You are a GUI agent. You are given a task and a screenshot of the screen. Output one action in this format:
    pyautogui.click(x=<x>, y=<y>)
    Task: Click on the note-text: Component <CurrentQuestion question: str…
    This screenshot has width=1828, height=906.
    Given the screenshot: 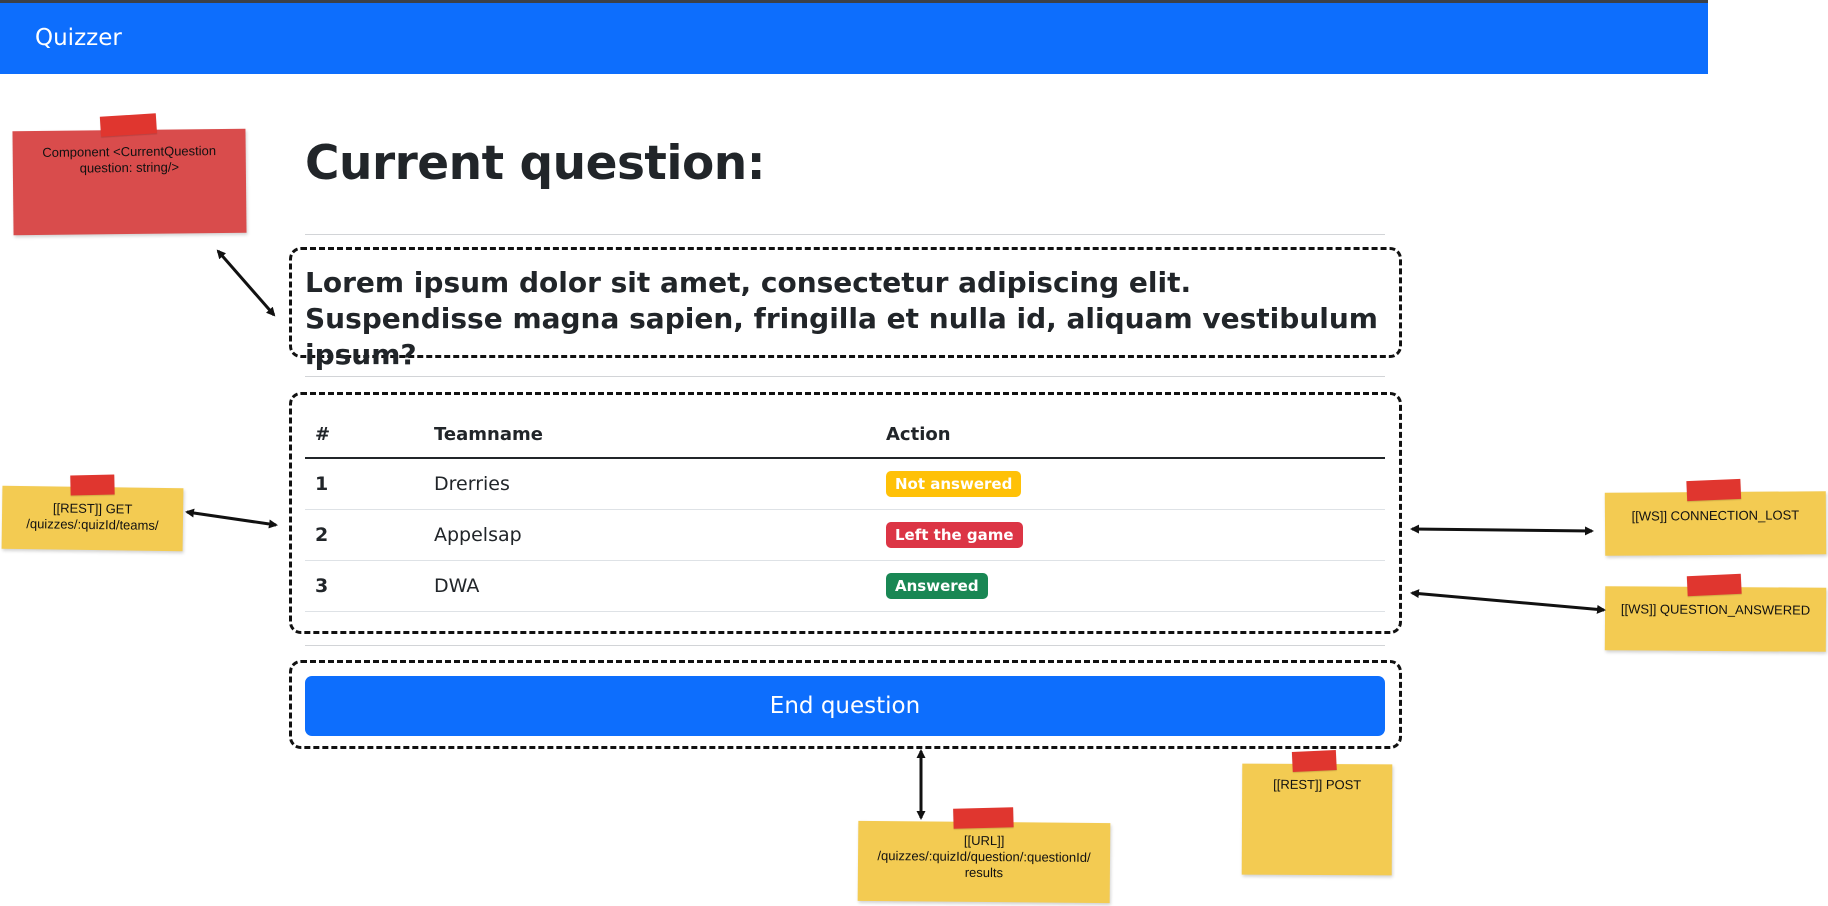 What is the action you would take?
    pyautogui.click(x=129, y=159)
    